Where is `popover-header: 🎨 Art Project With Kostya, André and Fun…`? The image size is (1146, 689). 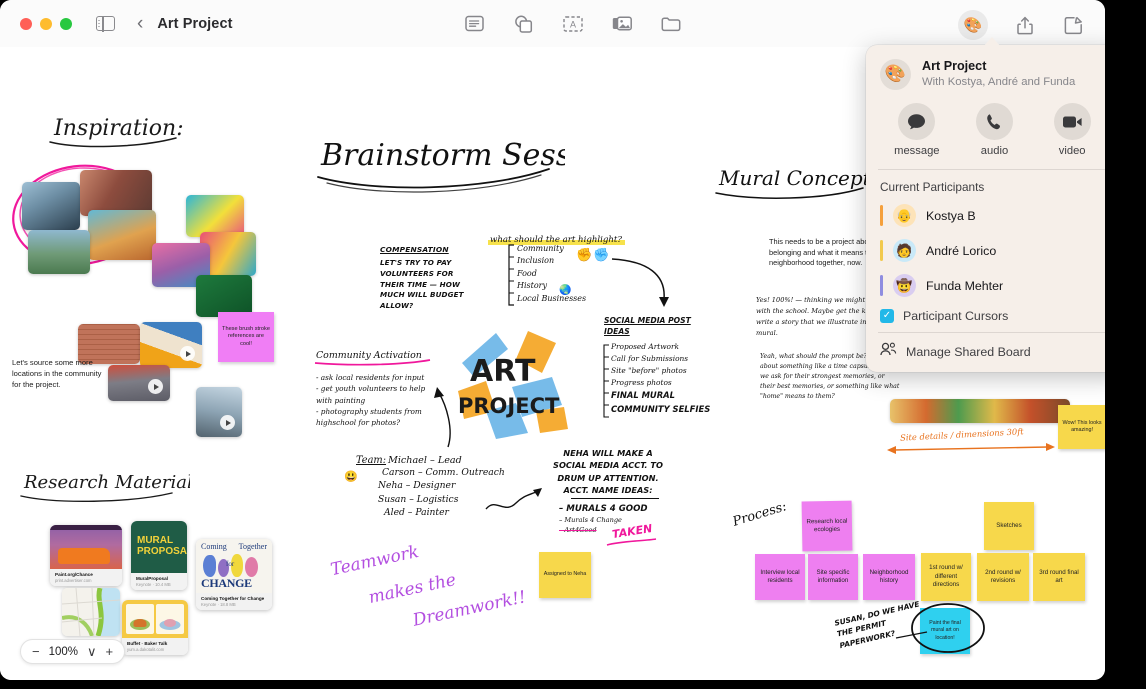 popover-header: 🎨 Art Project With Kostya, André and Fun… is located at coordinates (985, 71).